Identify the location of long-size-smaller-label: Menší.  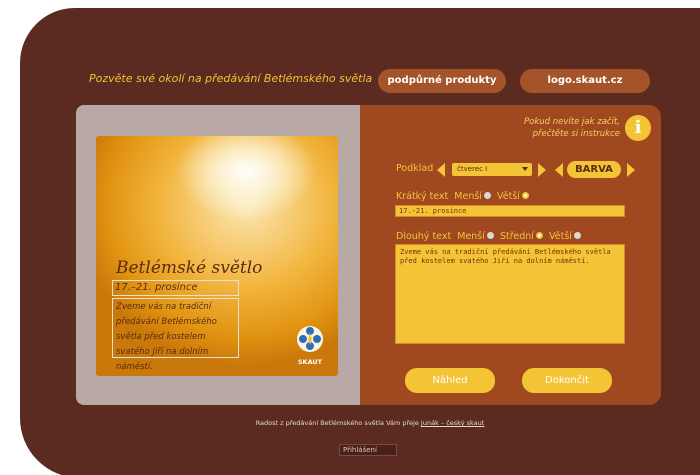
(471, 236).